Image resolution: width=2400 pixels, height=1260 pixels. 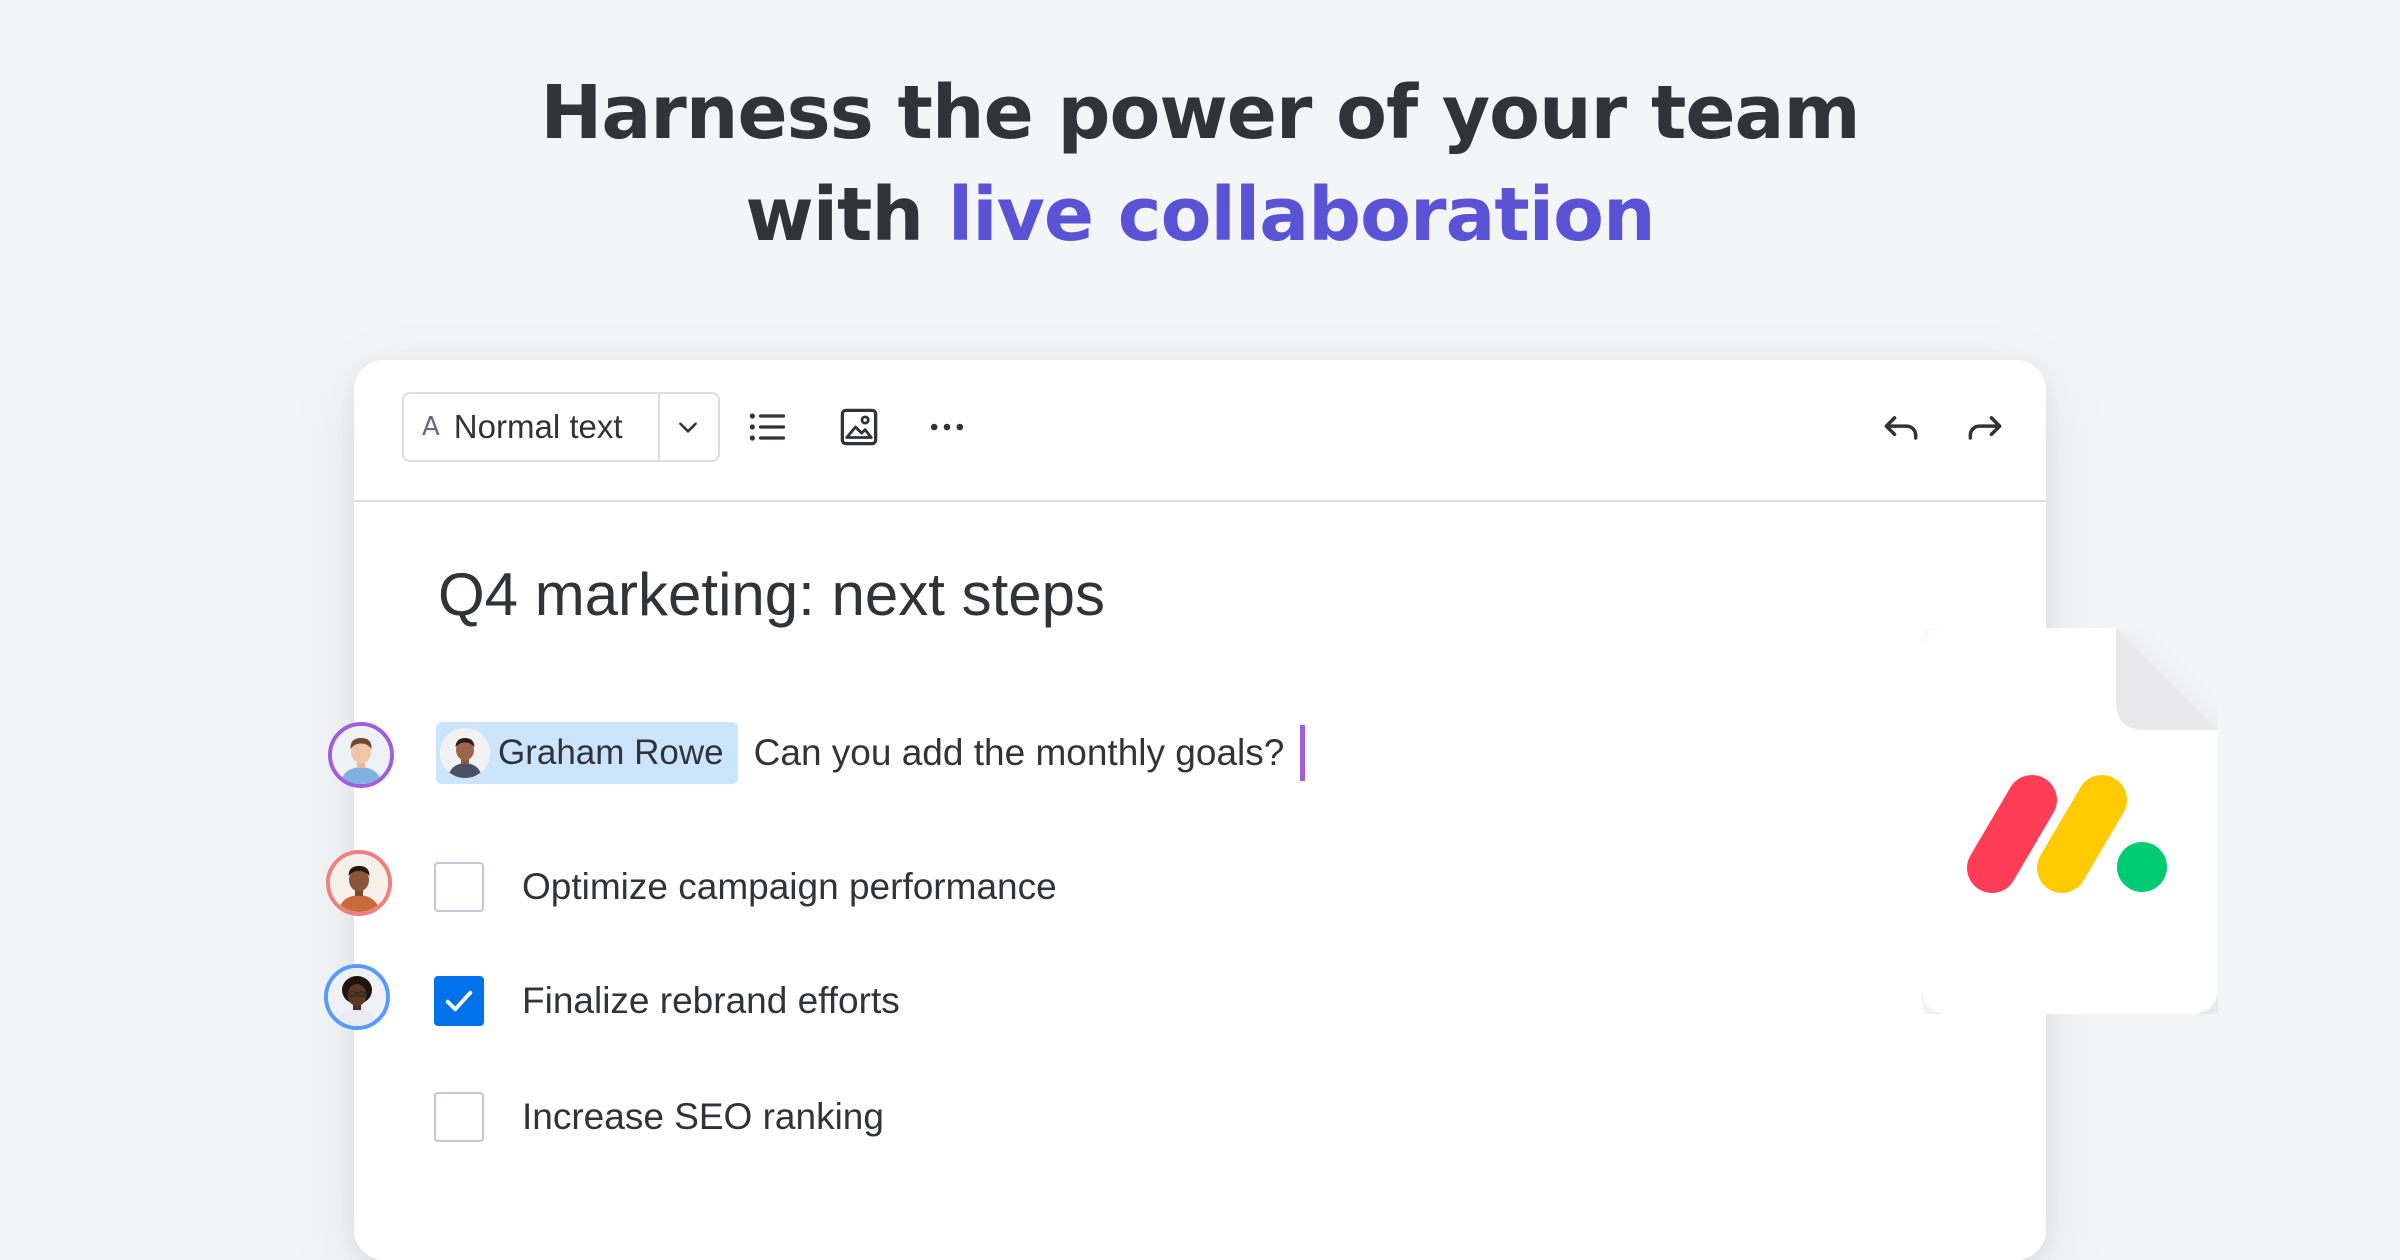 I want to click on task-checkbox-checked, so click(x=459, y=1001).